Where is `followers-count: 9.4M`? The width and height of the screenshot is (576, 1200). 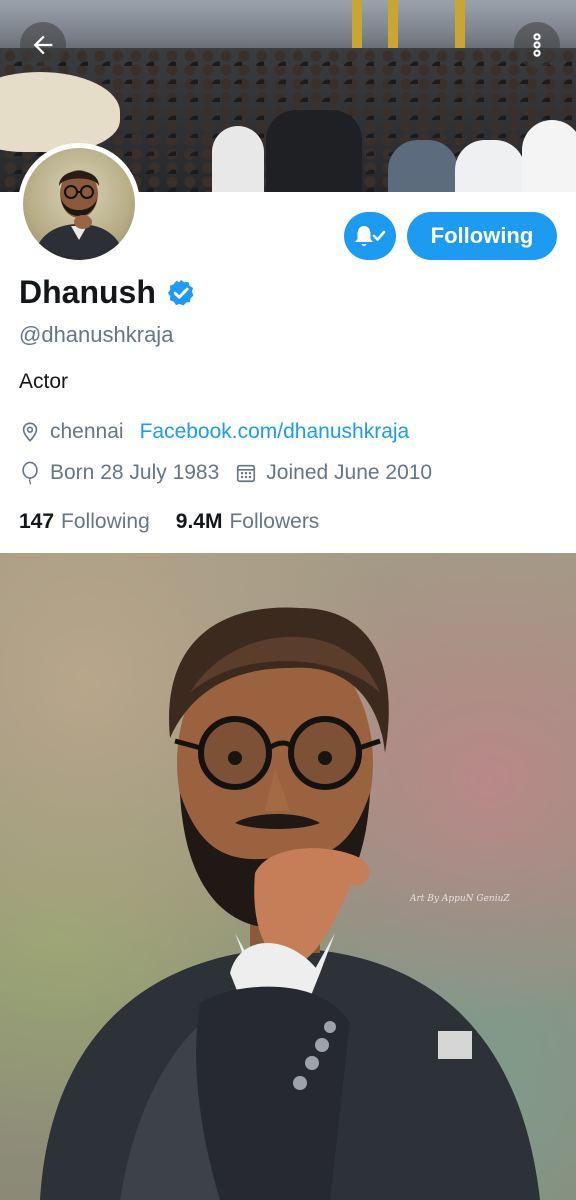
followers-count: 9.4M is located at coordinates (199, 521).